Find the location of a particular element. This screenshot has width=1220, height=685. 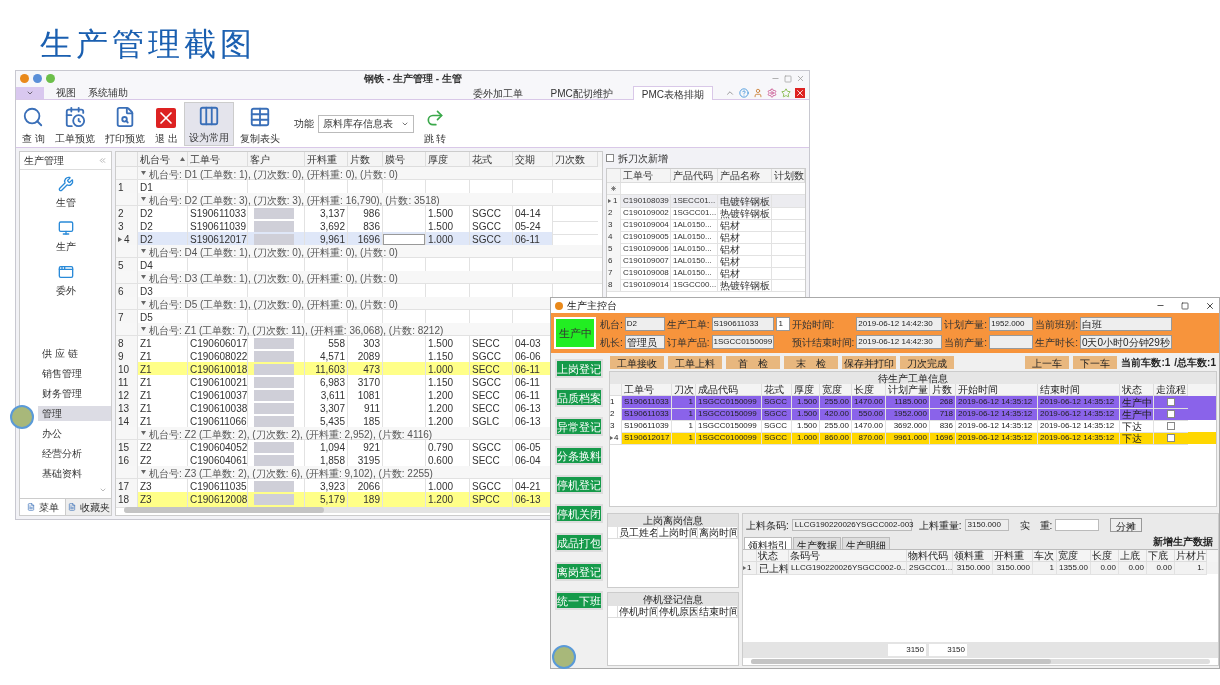

column-header: 产品代码 is located at coordinates (694, 176).